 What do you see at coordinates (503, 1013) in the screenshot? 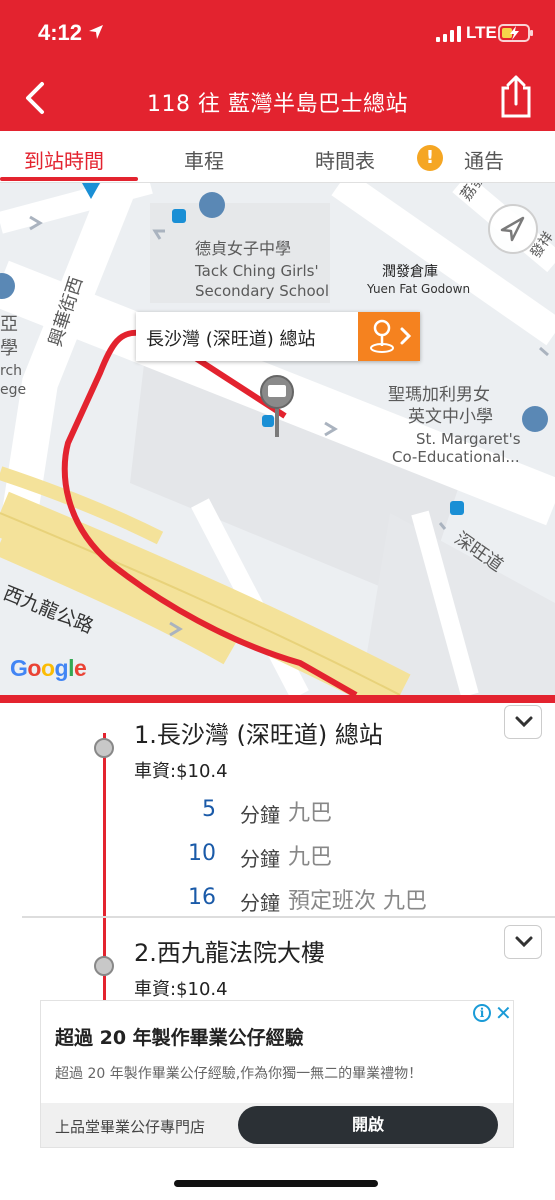
I see `ad-close-icon: ✕` at bounding box center [503, 1013].